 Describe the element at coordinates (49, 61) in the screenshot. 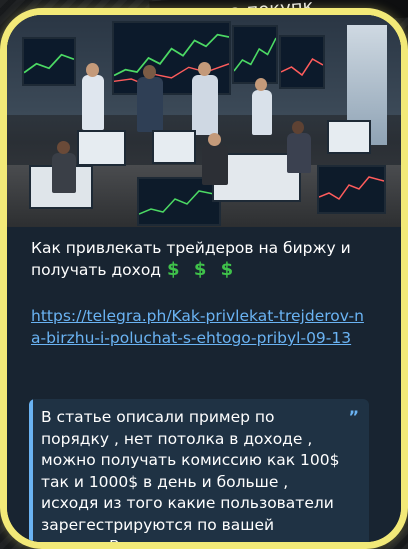

I see `wall-screen-left` at that location.